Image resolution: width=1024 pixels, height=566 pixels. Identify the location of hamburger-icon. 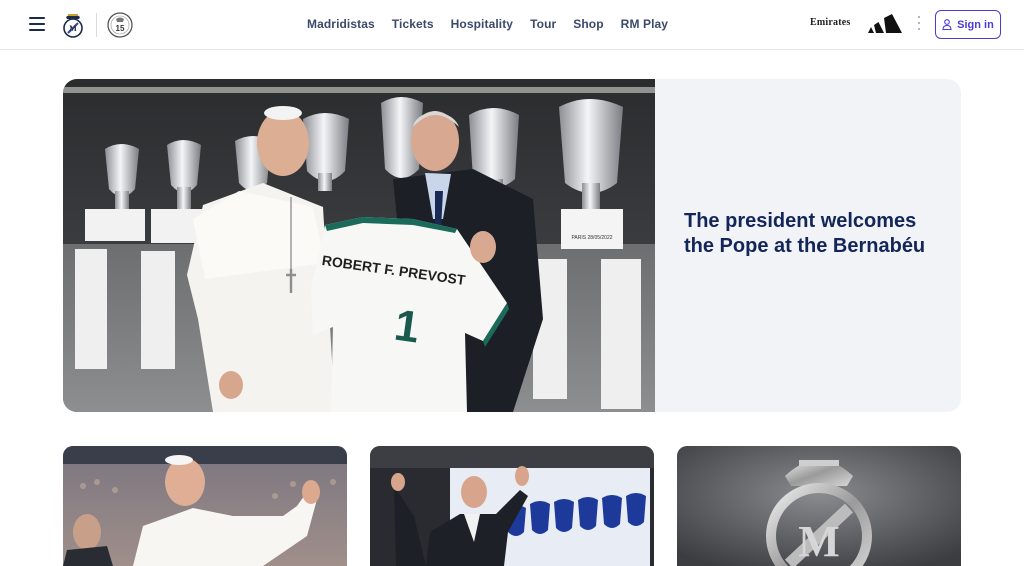
(37, 24).